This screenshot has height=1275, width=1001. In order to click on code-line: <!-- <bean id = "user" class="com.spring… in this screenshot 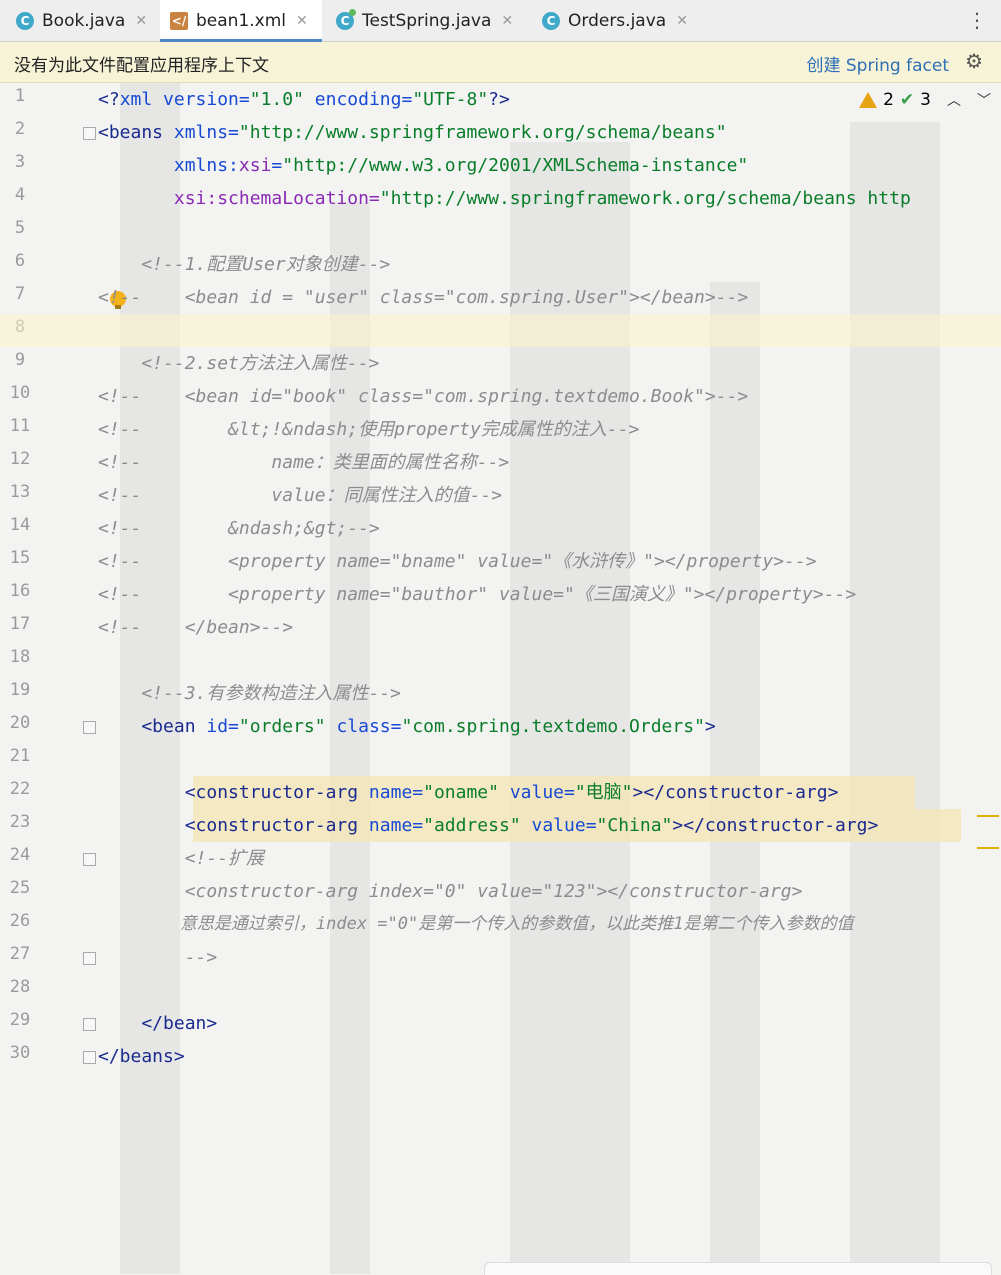, I will do `click(423, 297)`.